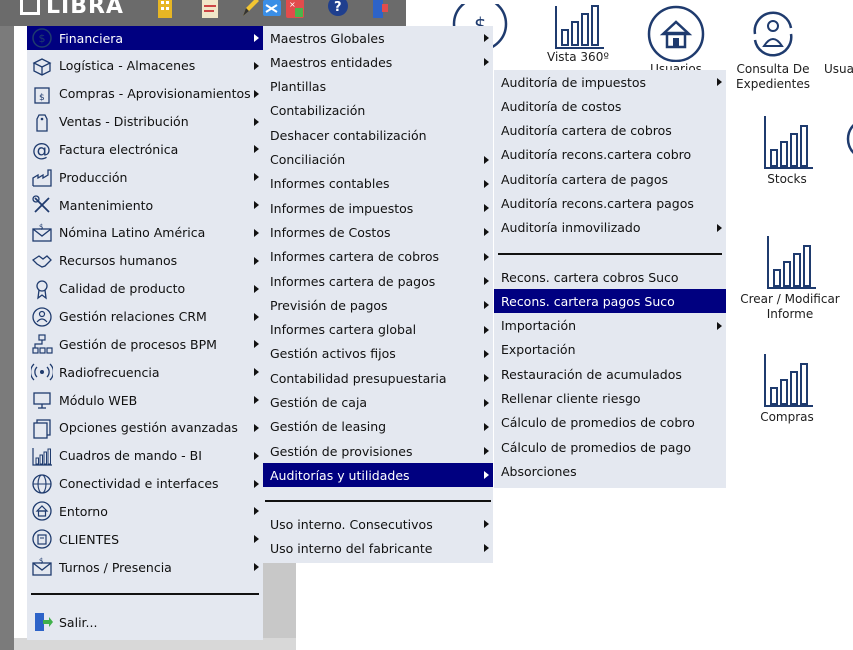 The image size is (853, 650). I want to click on main-menu-item-calidad-de-producto: Calidad de producto, so click(145, 289).